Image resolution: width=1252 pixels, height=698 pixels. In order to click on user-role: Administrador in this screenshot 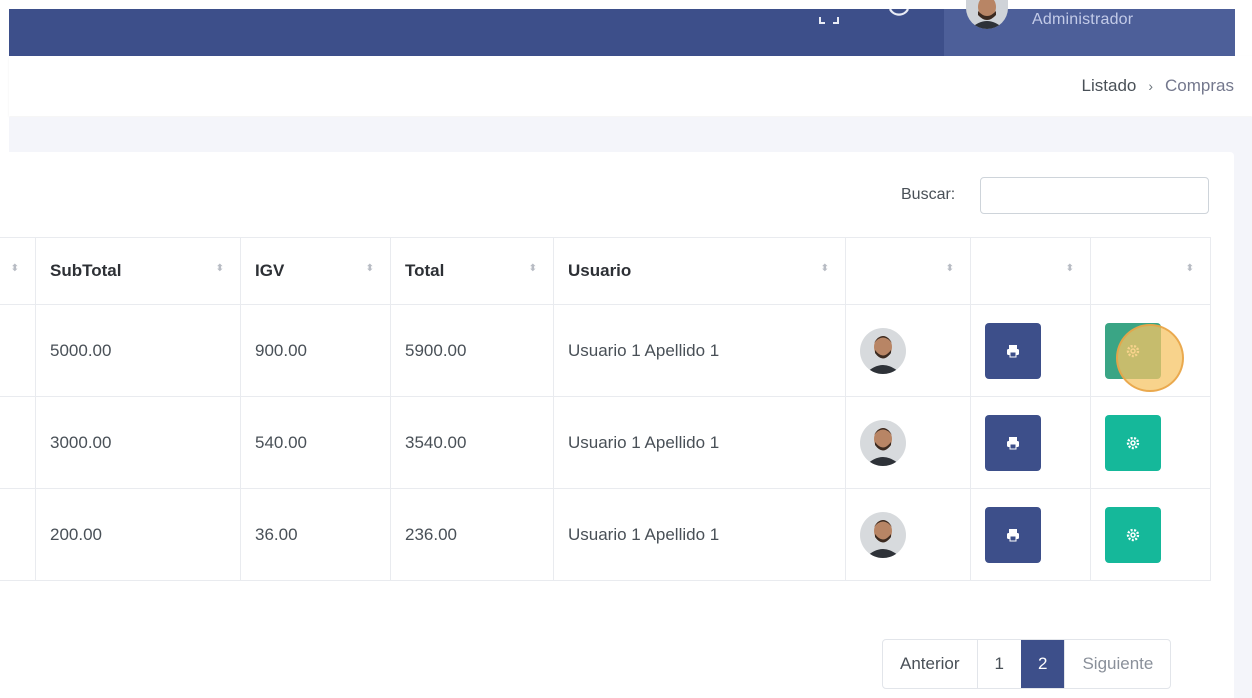, I will do `click(1083, 19)`.